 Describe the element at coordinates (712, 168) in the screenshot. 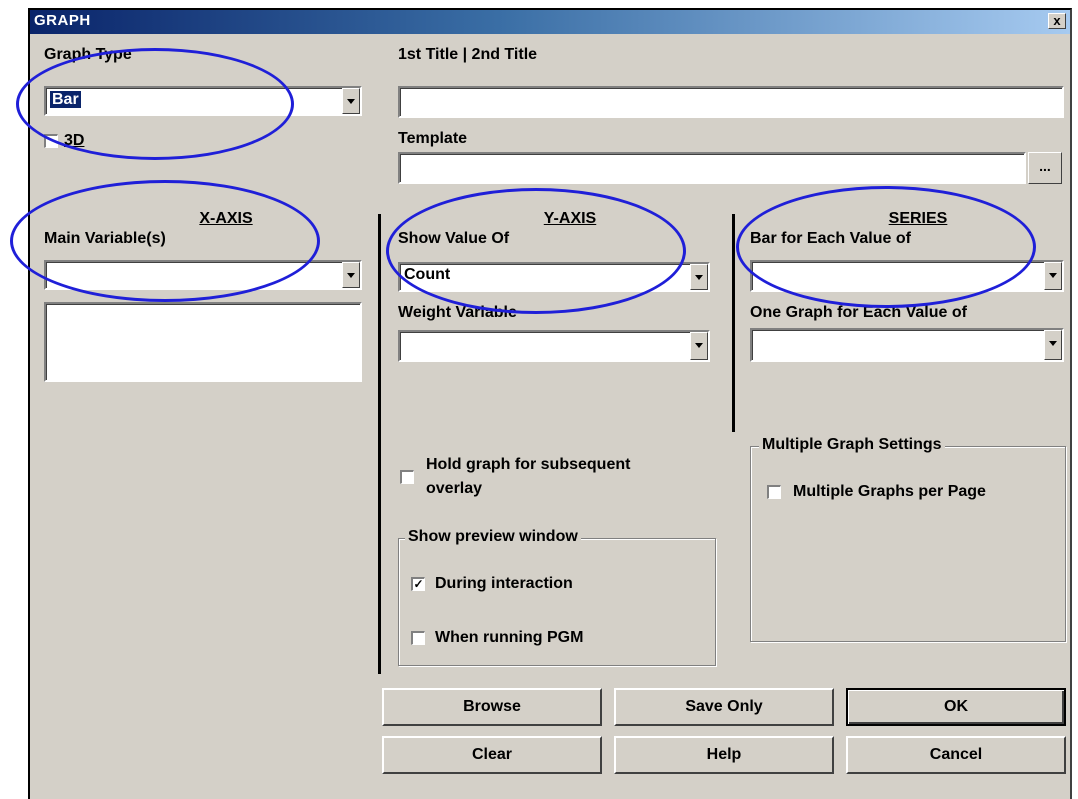

I see `template-input` at that location.